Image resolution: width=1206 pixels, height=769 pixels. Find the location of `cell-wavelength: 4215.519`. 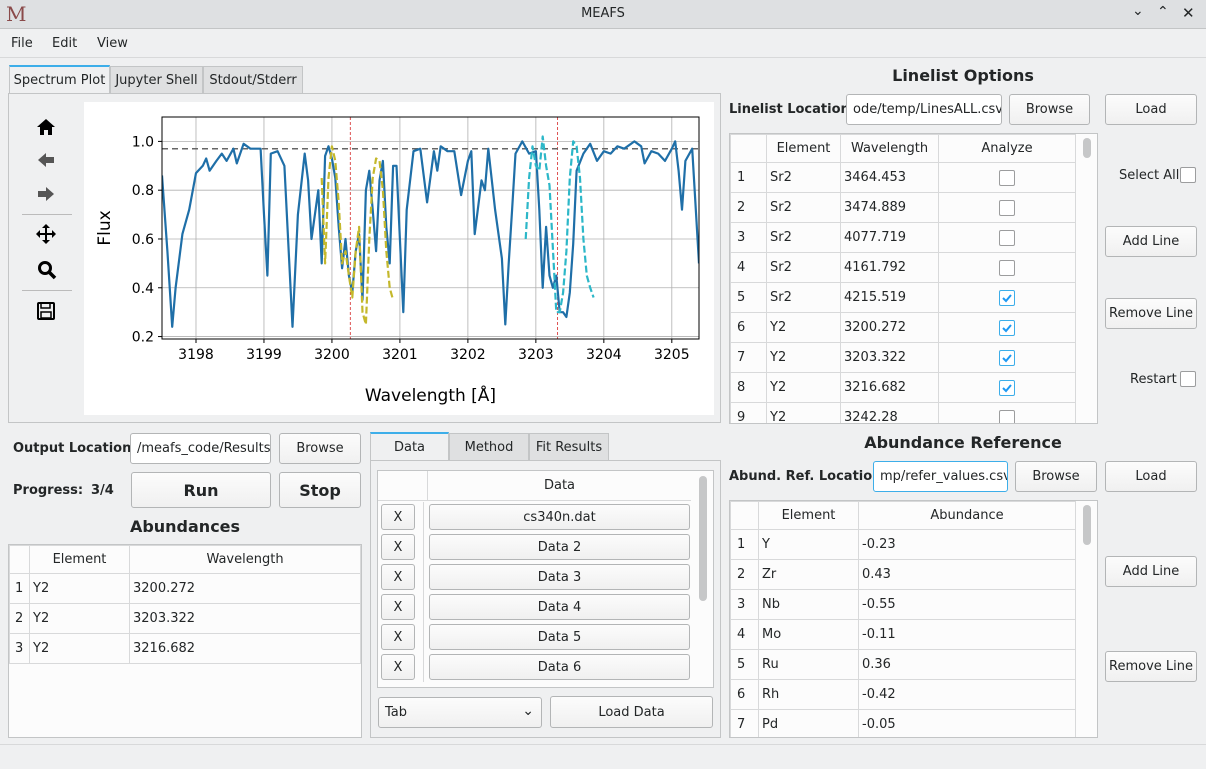

cell-wavelength: 4215.519 is located at coordinates (889, 297).